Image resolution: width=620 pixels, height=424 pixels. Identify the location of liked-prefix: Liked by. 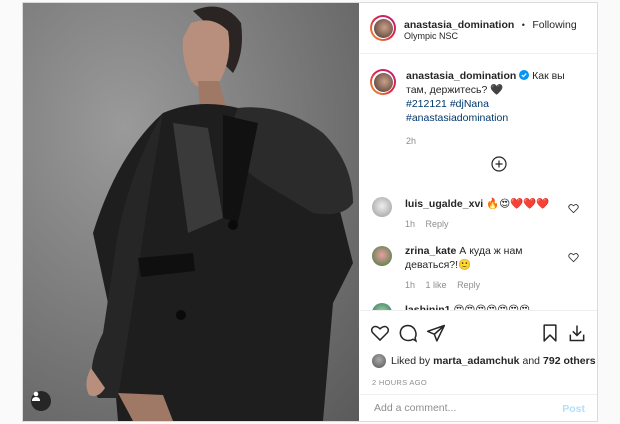
(411, 361).